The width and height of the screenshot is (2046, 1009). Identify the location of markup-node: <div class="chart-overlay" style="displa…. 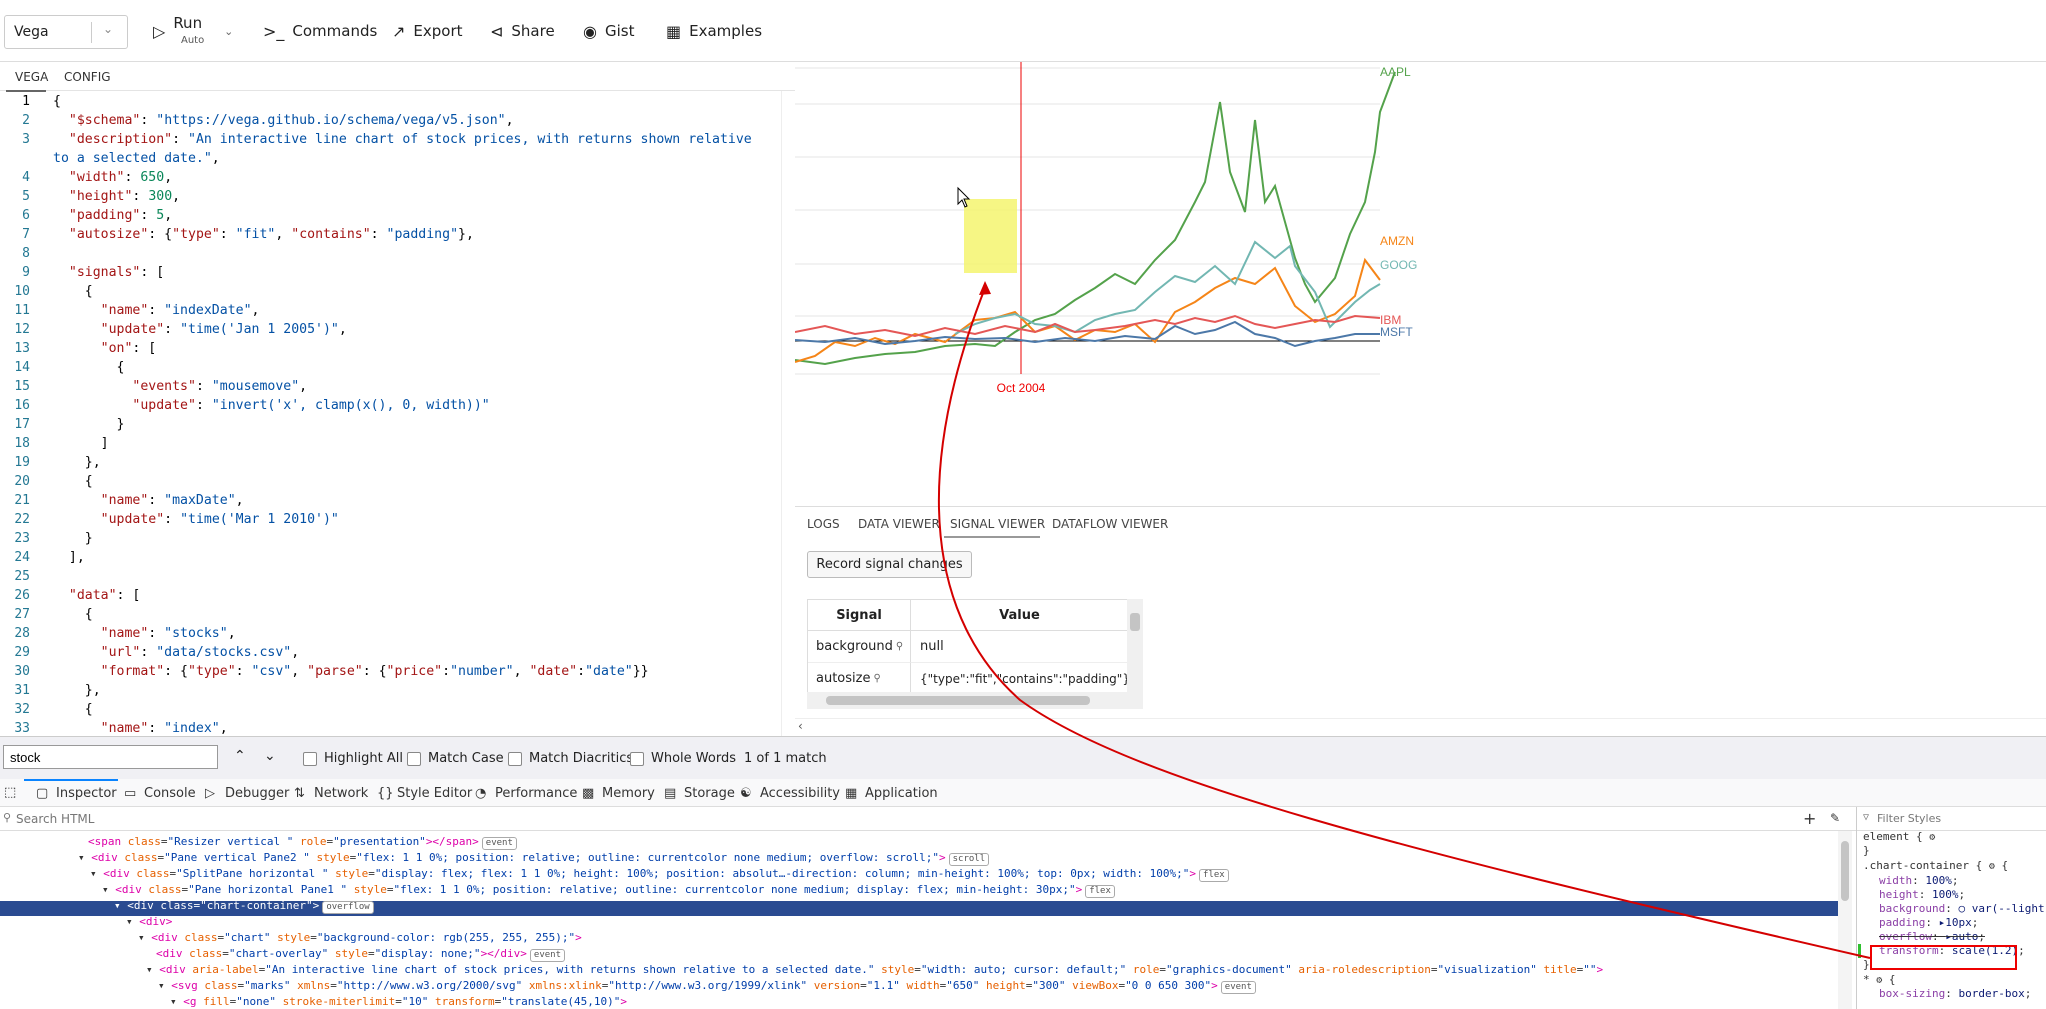
(361, 954).